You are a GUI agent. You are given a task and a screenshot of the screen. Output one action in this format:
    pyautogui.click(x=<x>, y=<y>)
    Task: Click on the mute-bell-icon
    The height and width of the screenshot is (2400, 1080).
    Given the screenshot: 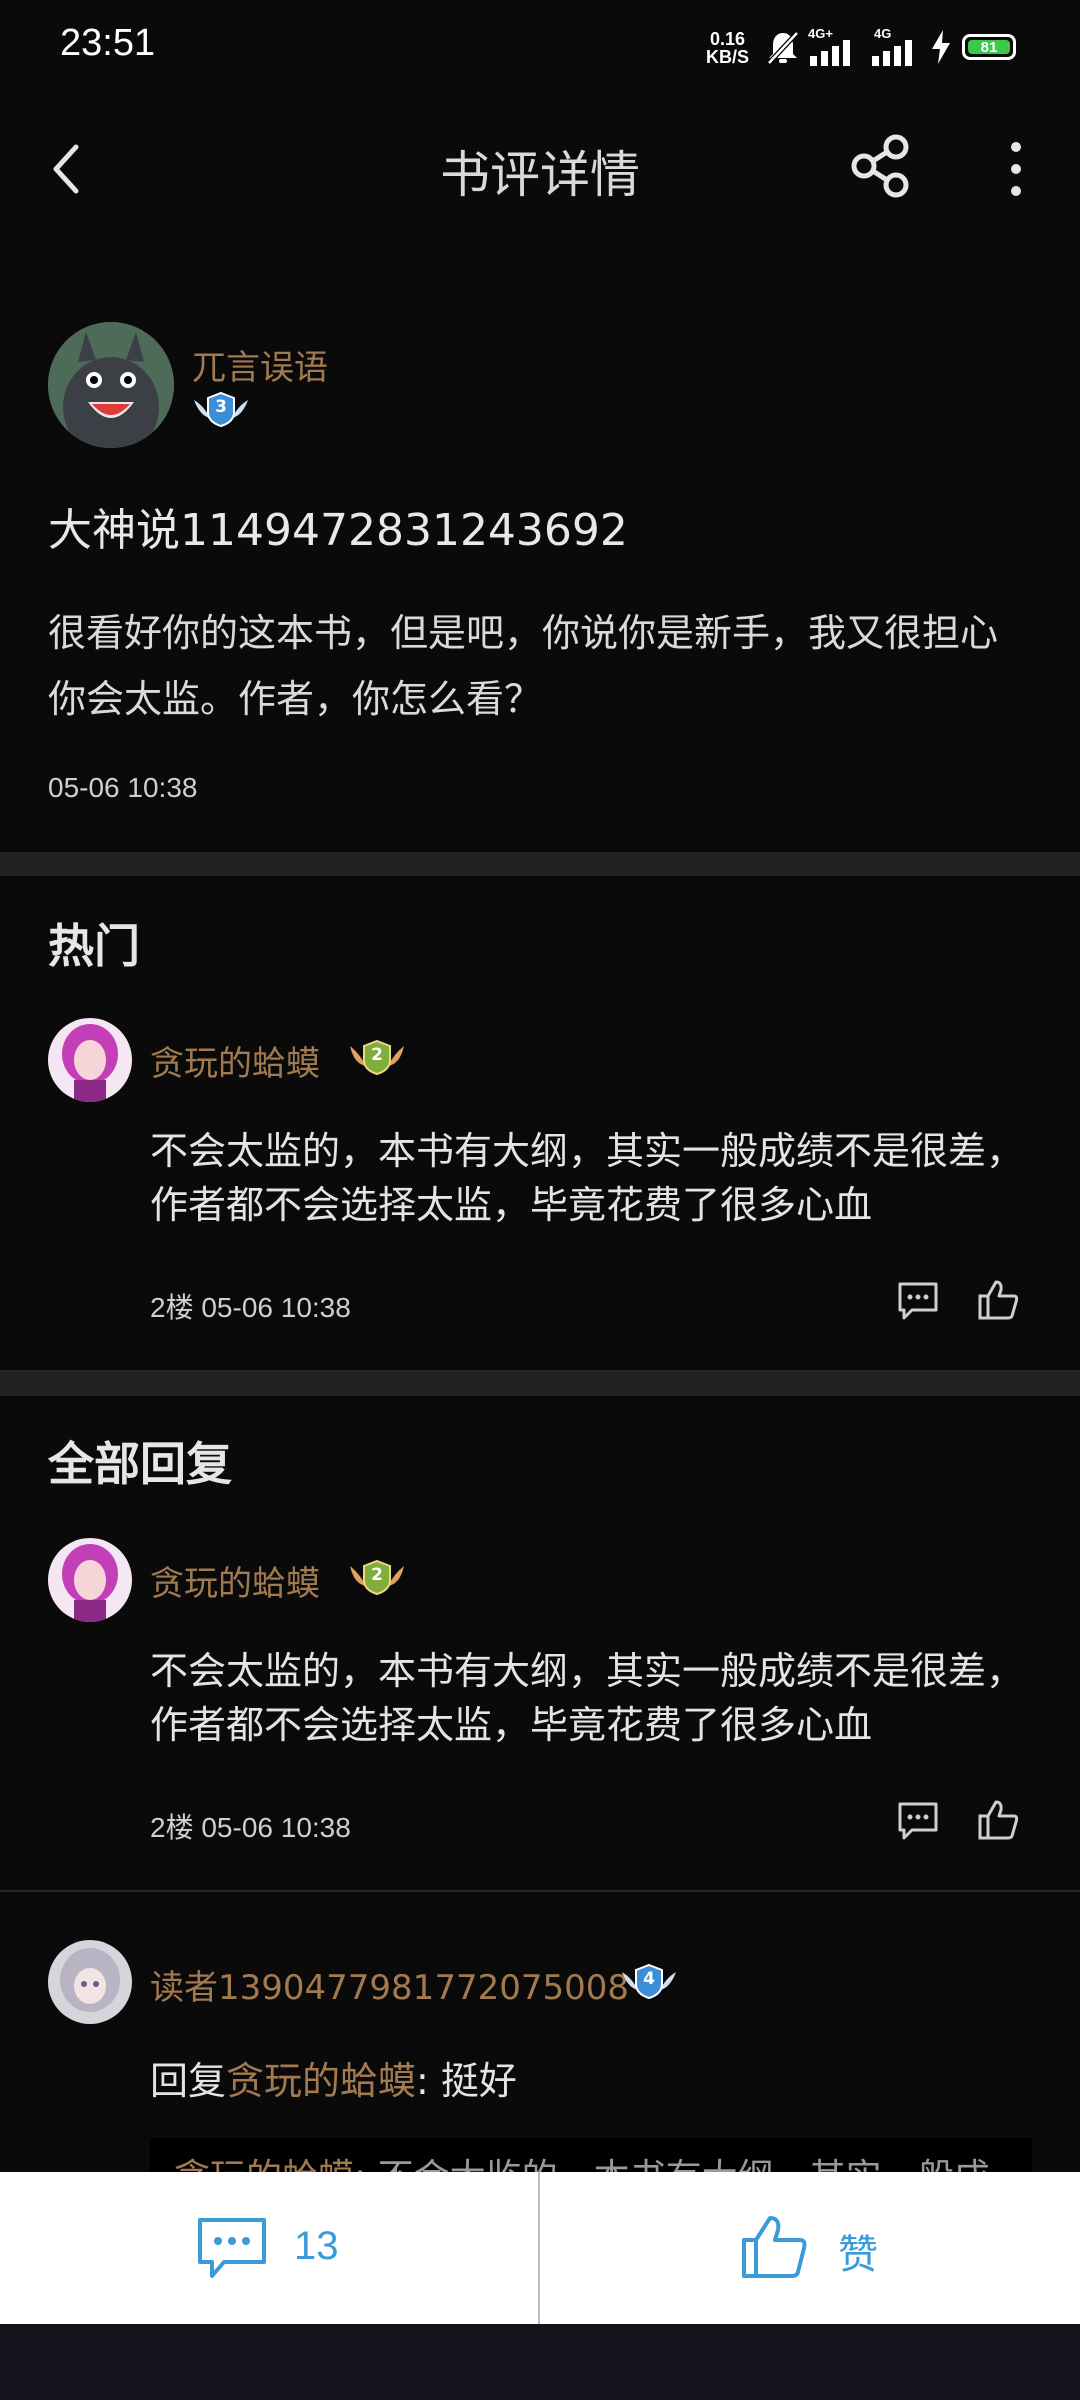 What is the action you would take?
    pyautogui.click(x=783, y=48)
    